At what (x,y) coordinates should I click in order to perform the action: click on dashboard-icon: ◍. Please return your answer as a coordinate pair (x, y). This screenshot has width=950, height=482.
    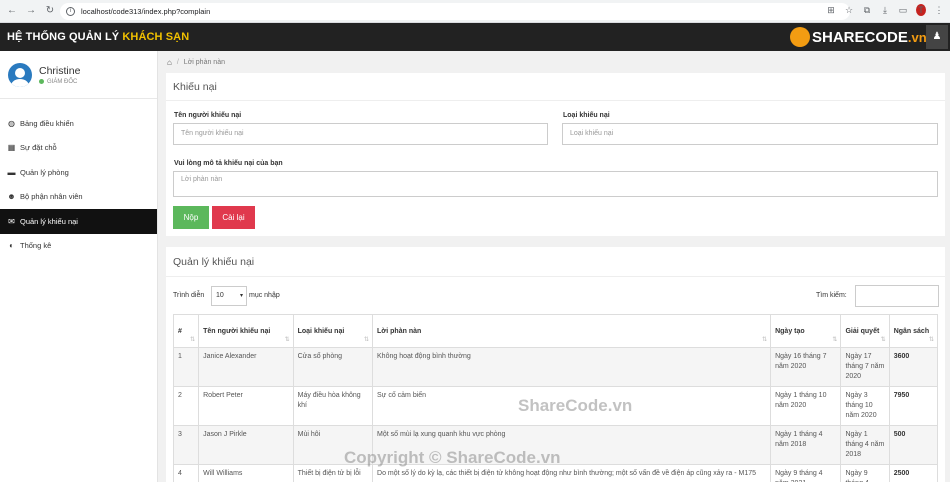
    Looking at the image, I should click on (11, 123).